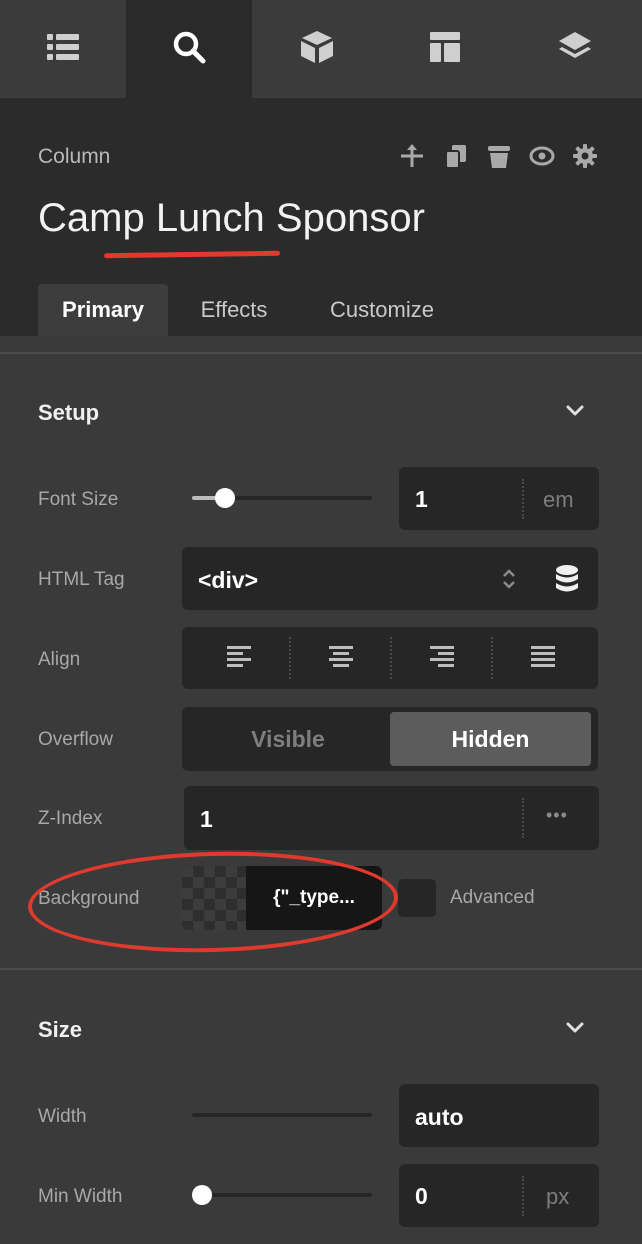 Image resolution: width=642 pixels, height=1244 pixels. I want to click on annotation-ellipse, so click(213, 902).